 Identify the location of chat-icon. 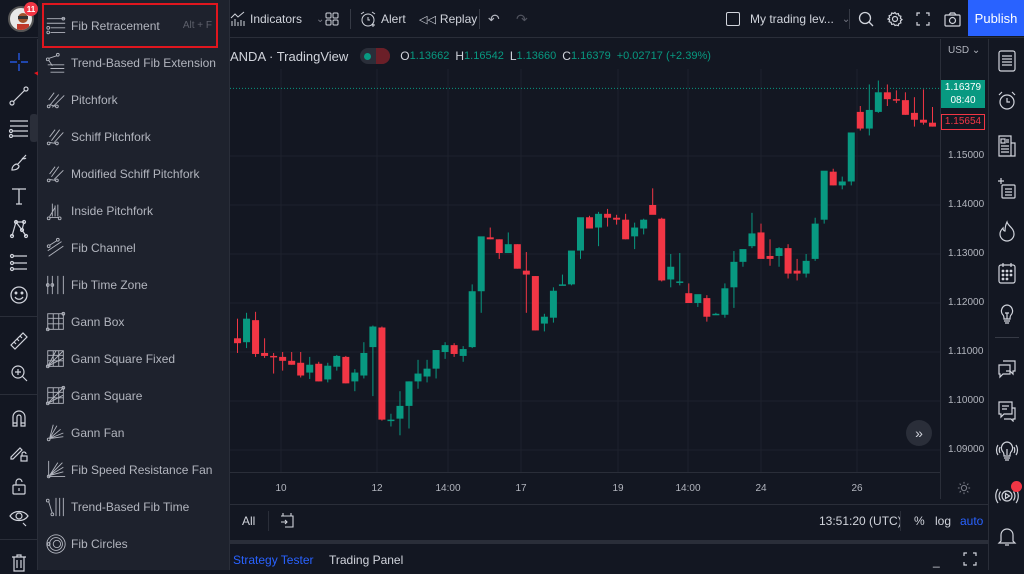
(1007, 411).